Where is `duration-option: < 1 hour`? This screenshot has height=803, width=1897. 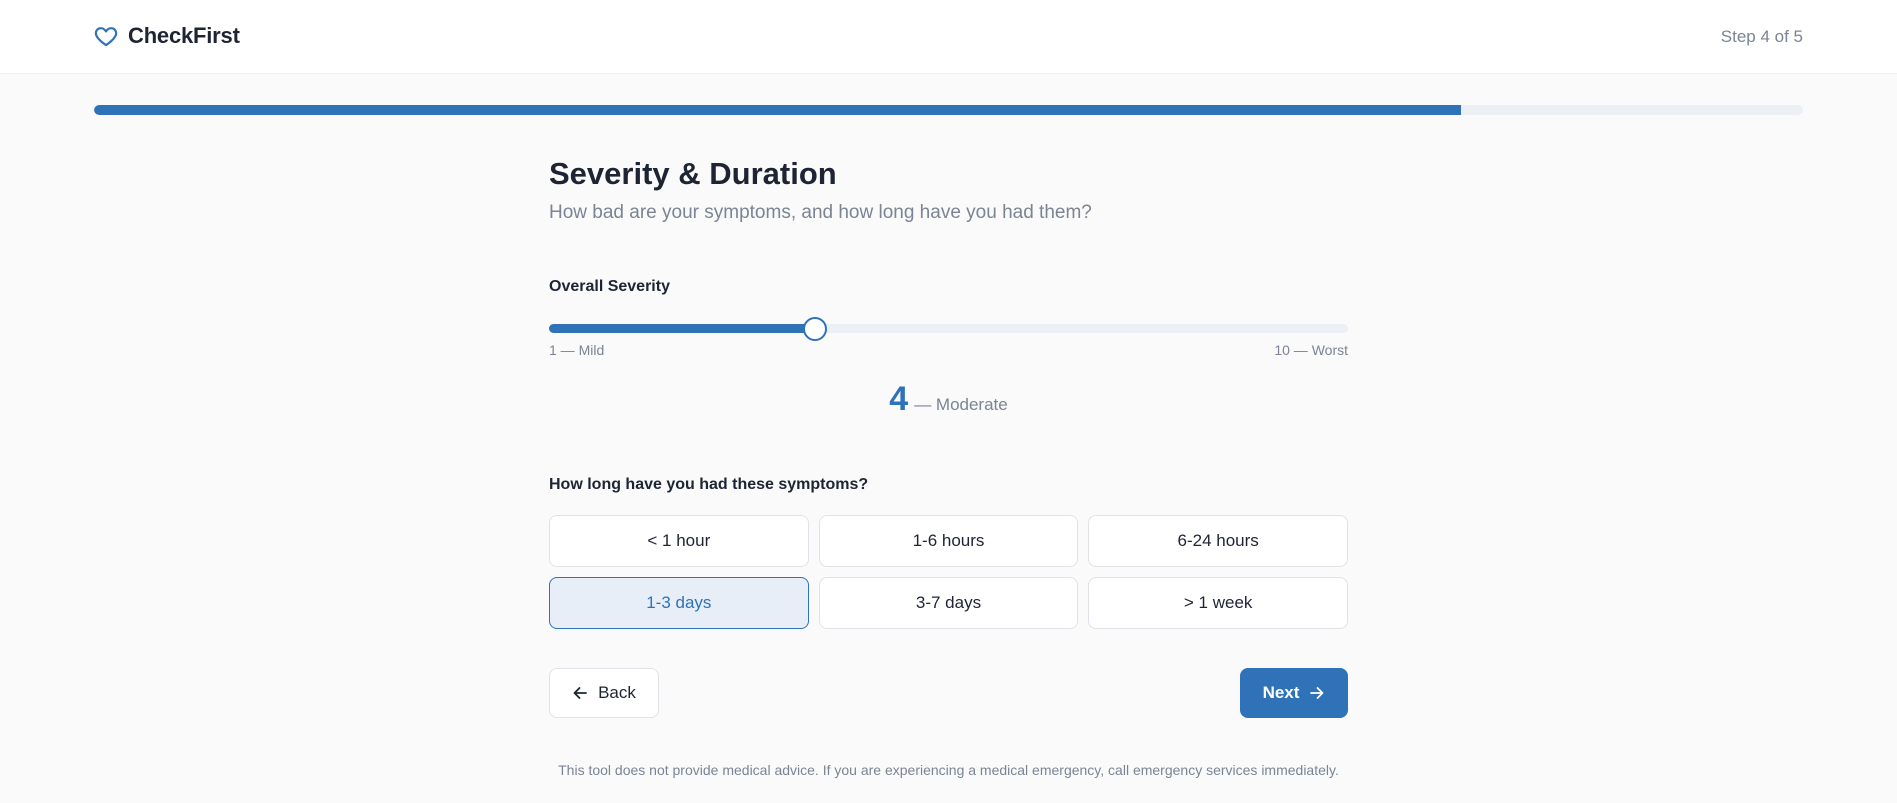
duration-option: < 1 hour is located at coordinates (679, 541).